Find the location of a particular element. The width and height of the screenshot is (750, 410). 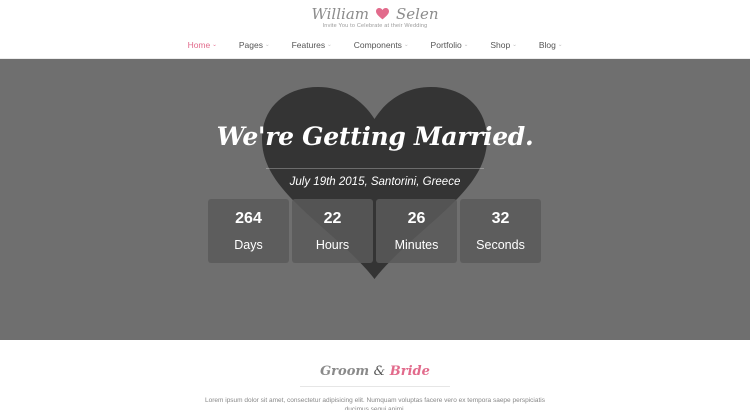

nav-item-label: Pages is located at coordinates (250, 45).